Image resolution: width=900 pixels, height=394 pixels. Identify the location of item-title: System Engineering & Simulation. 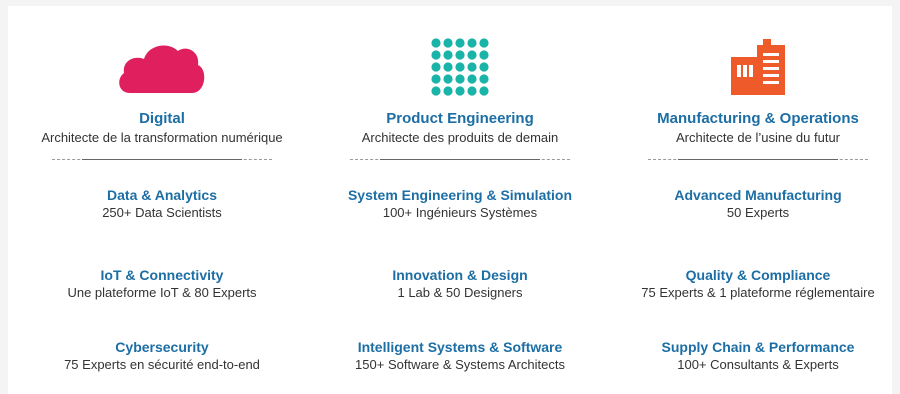
(460, 195).